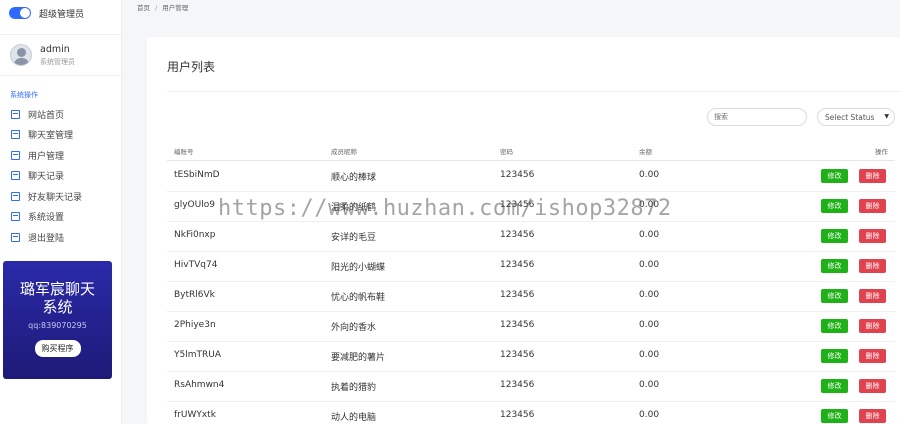 The width and height of the screenshot is (900, 424). I want to click on user-role: 系统管理员, so click(57, 61).